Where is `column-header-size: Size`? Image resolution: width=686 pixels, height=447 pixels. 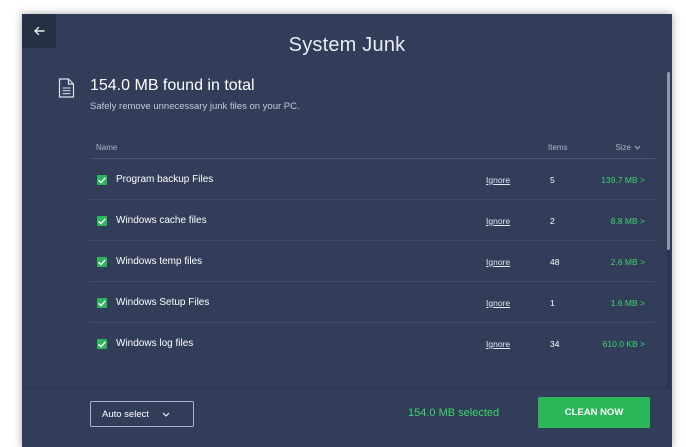 column-header-size: Size is located at coordinates (628, 147).